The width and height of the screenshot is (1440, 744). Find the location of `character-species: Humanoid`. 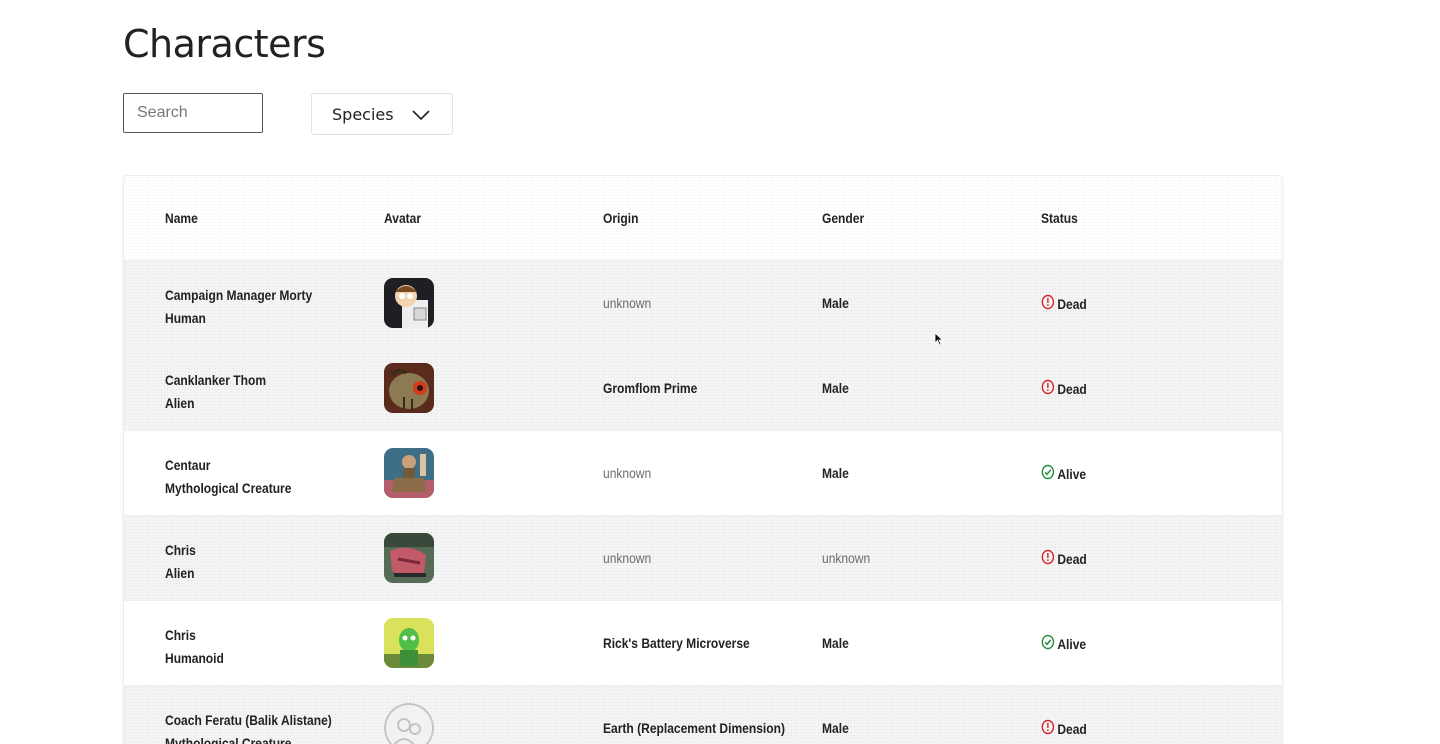

character-species: Humanoid is located at coordinates (194, 658).